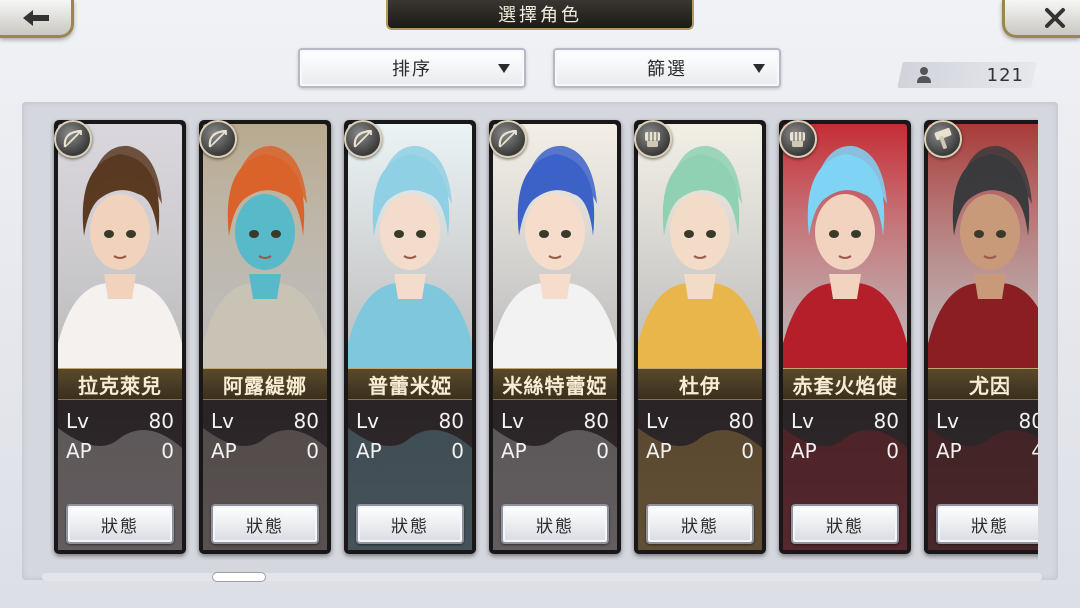 This screenshot has width=1080, height=608. What do you see at coordinates (1005, 75) in the screenshot?
I see `character-count-value: 121` at bounding box center [1005, 75].